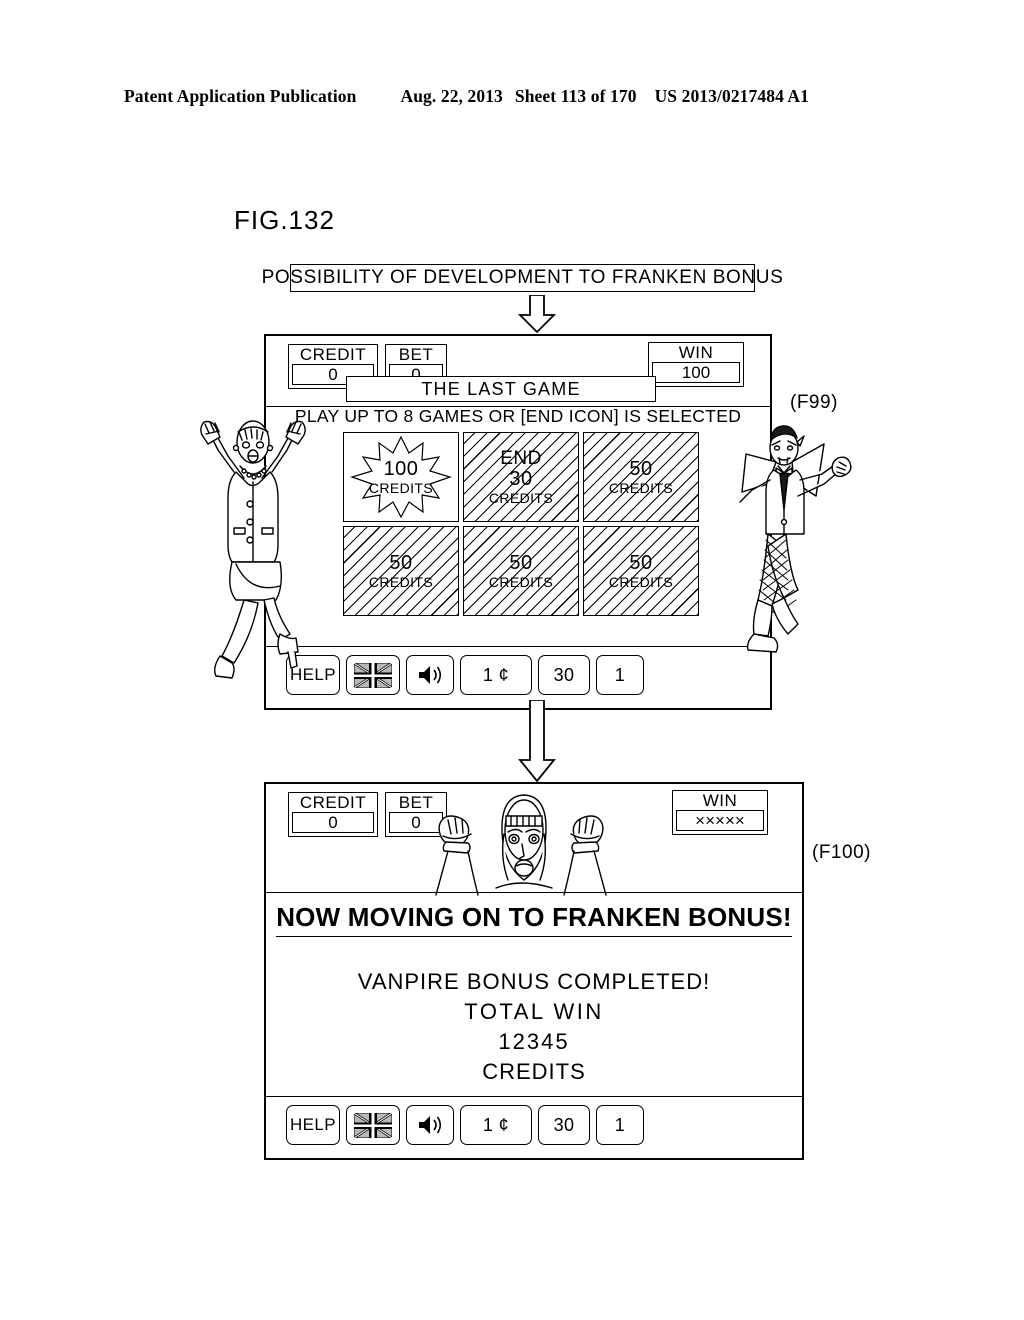 The width and height of the screenshot is (1024, 1320). What do you see at coordinates (534, 1127) in the screenshot?
I see `bottom-toolbar-f100: HELP 1 ¢ 30 1` at bounding box center [534, 1127].